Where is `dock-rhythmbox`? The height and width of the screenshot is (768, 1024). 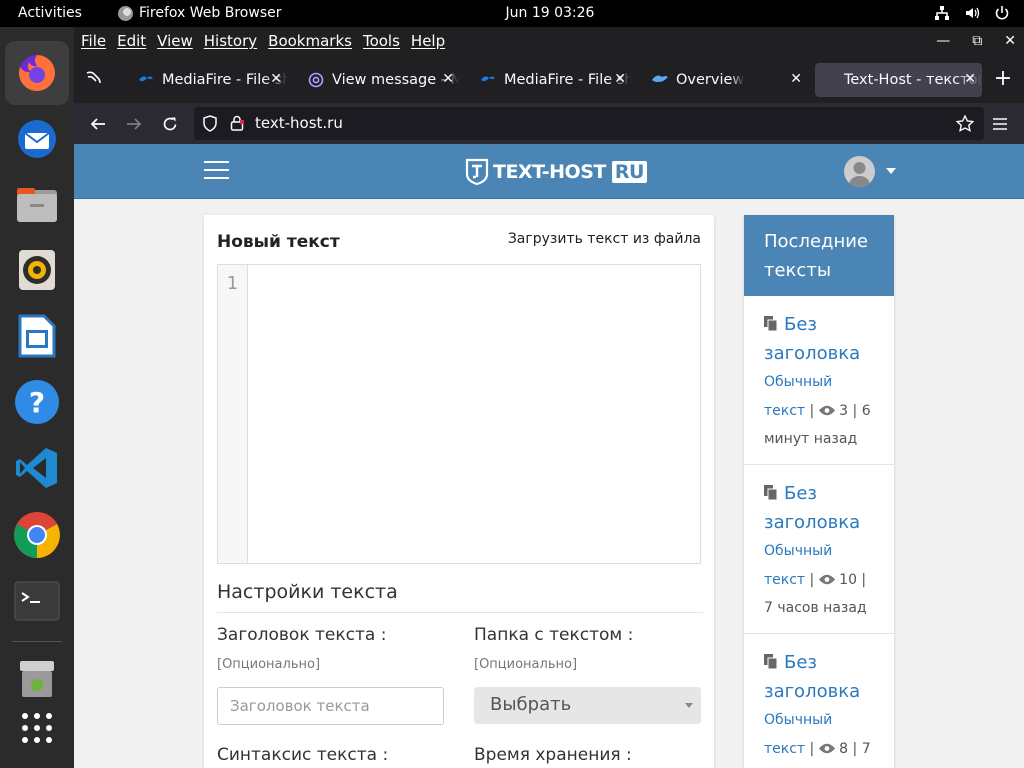 dock-rhythmbox is located at coordinates (37, 270).